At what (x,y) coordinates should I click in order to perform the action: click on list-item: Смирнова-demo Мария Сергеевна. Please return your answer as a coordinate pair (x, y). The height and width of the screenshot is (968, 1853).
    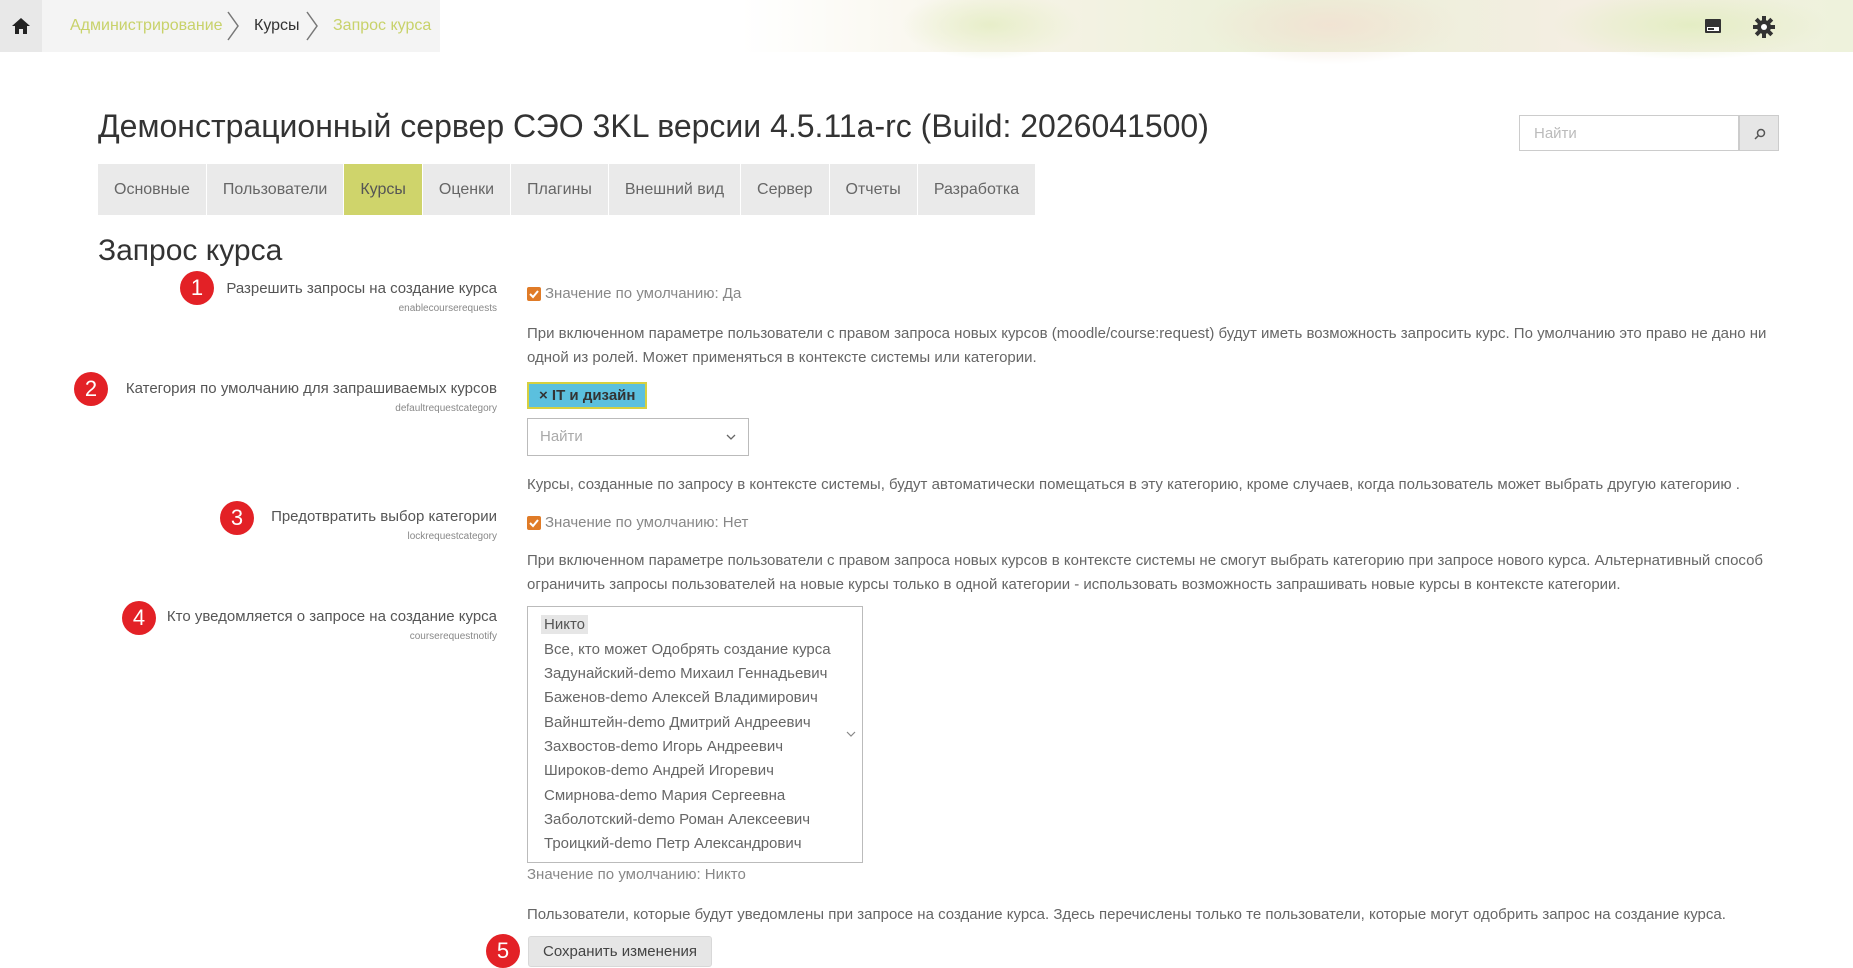
    Looking at the image, I should click on (664, 795).